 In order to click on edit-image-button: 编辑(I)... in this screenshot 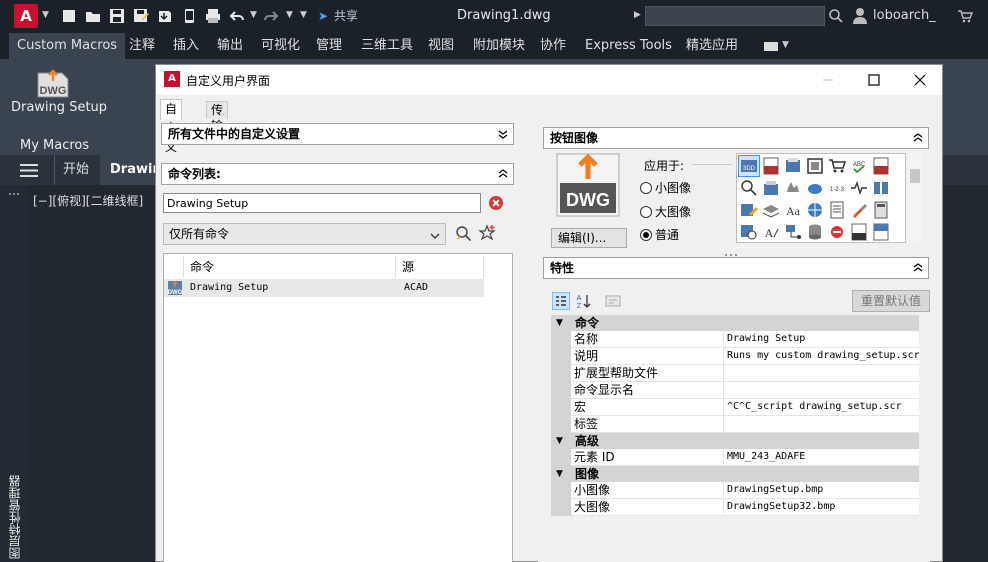, I will do `click(589, 238)`.